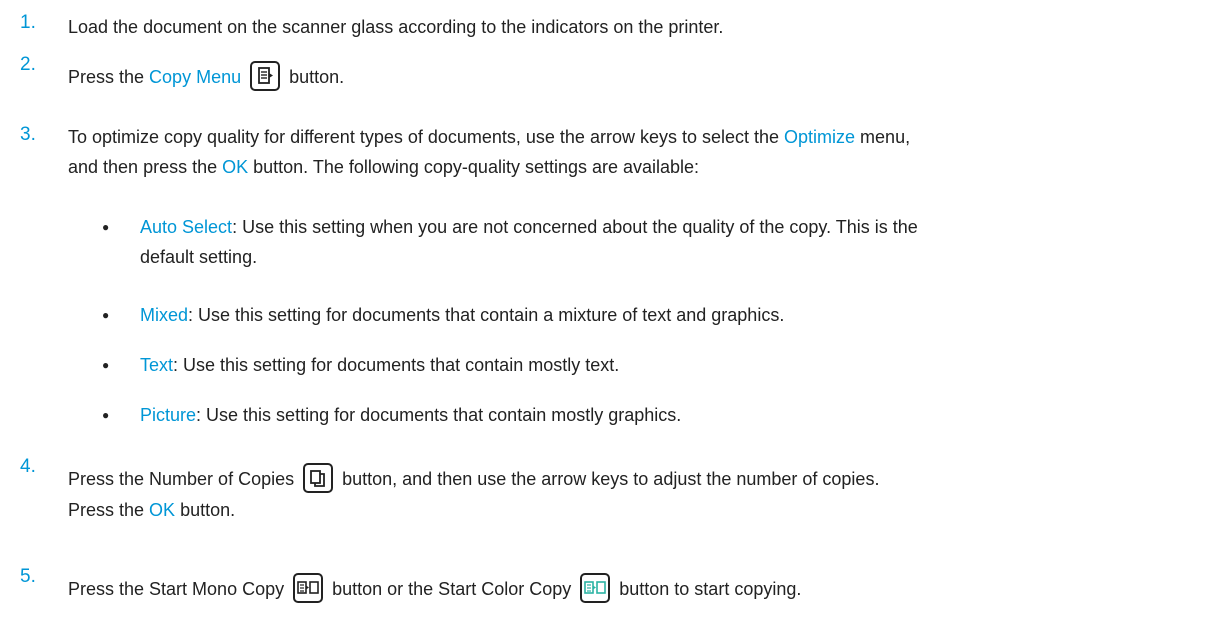  What do you see at coordinates (265, 76) in the screenshot?
I see `copy-menu-icon` at bounding box center [265, 76].